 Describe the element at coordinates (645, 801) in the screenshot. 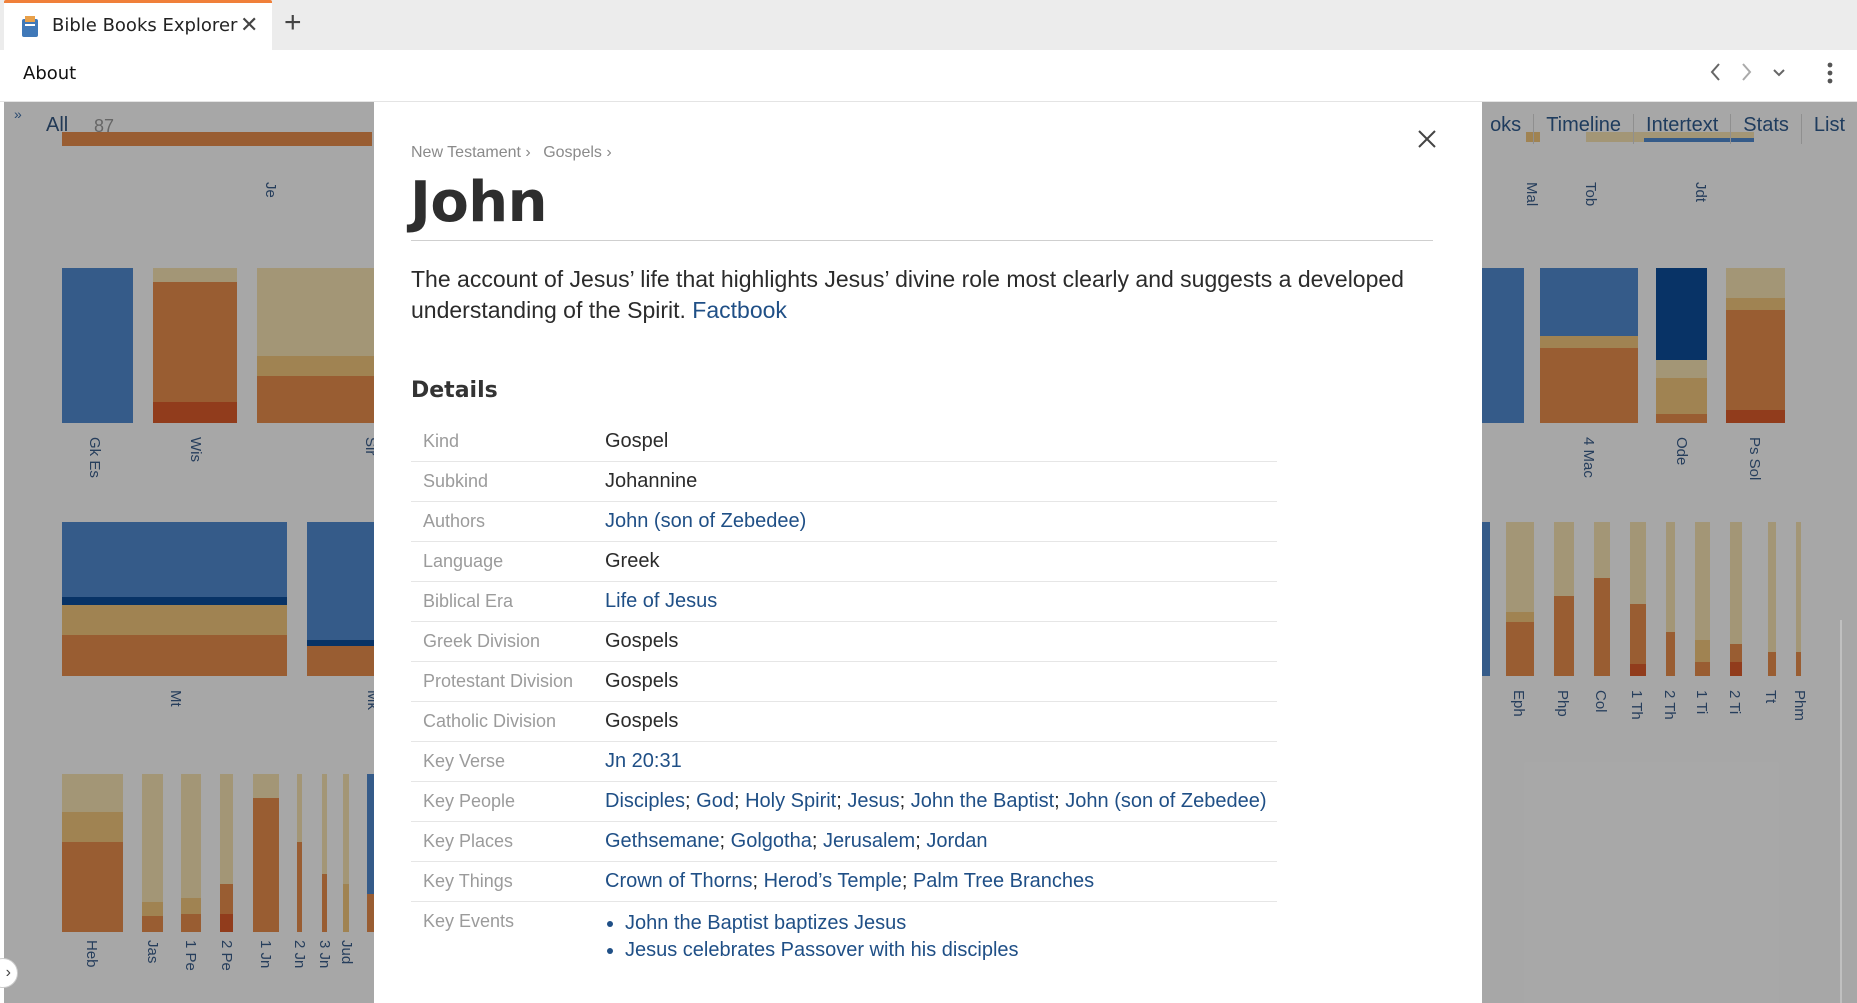

I see `person-link: Disciples` at that location.